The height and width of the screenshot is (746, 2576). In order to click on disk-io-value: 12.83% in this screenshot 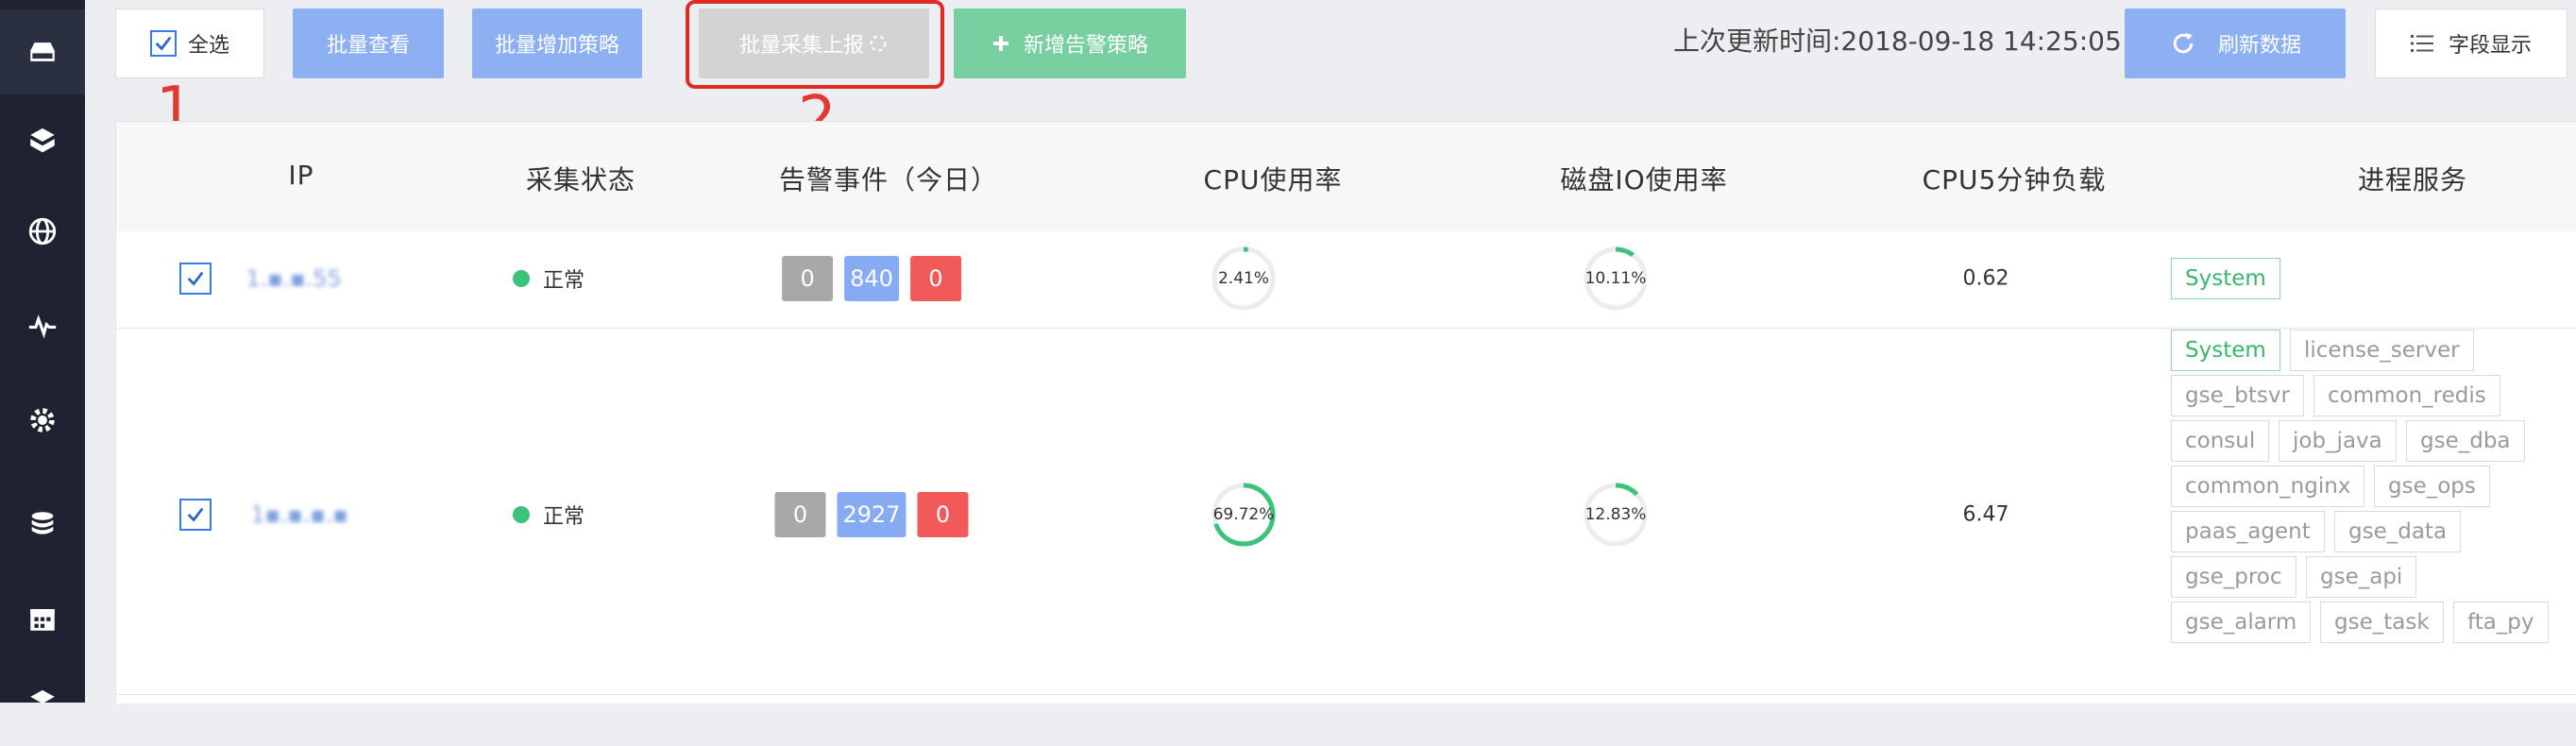, I will do `click(1616, 514)`.